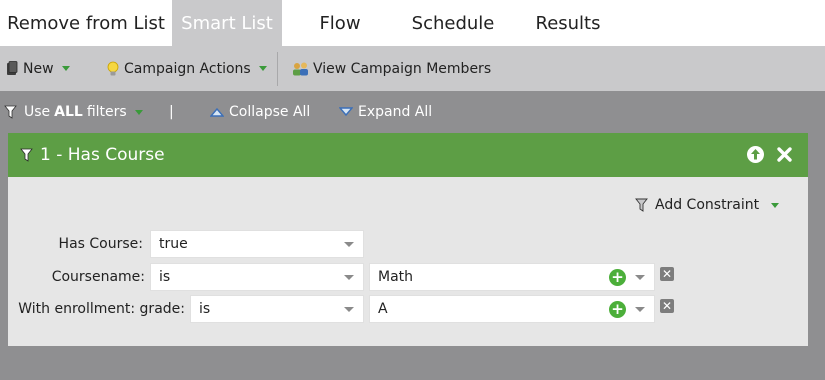 This screenshot has height=380, width=825. Describe the element at coordinates (86, 23) in the screenshot. I see `tab-remove-from-list: Remove from List` at that location.